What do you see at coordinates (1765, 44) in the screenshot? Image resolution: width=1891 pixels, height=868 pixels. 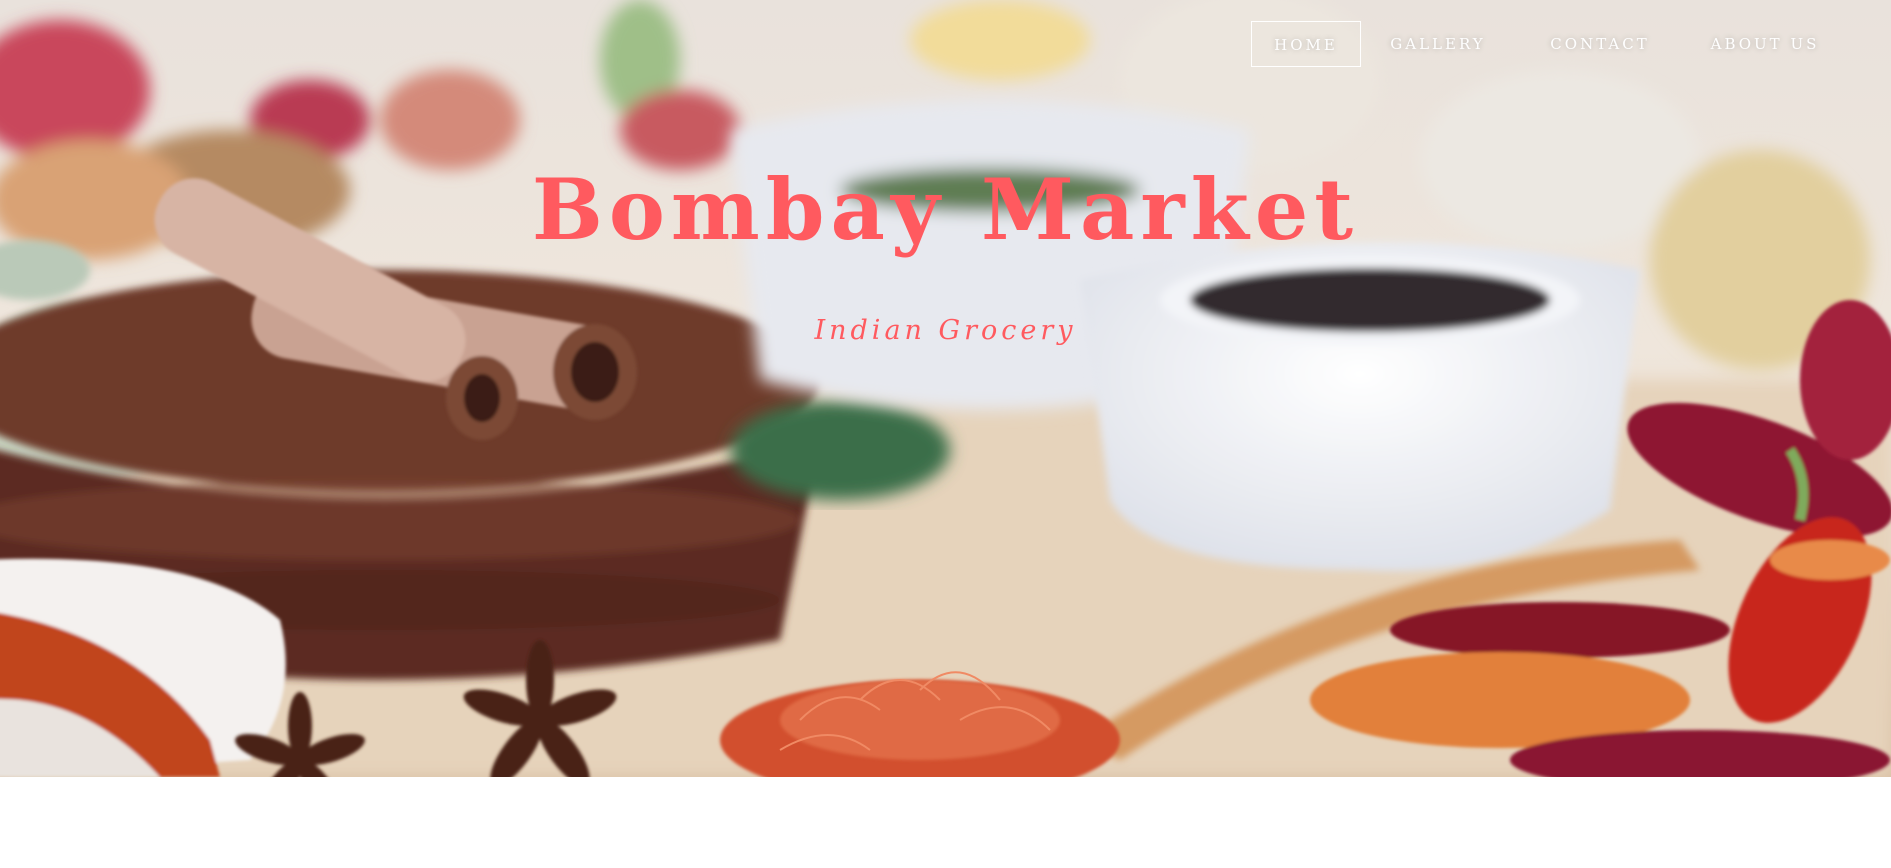 I see `nav-about-us-link: ABOUT US` at bounding box center [1765, 44].